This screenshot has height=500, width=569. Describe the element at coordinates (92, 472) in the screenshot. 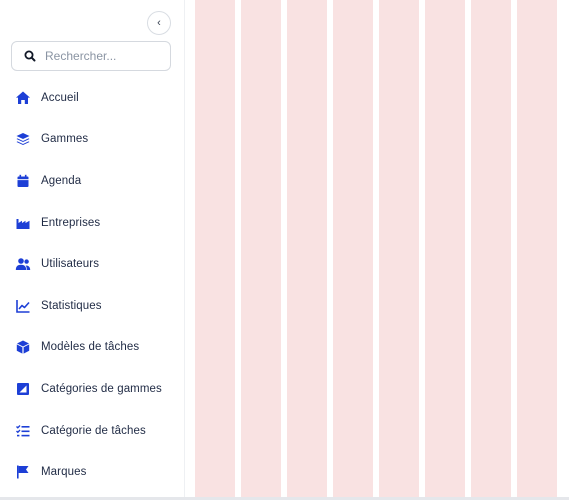

I see `sidebar-item-marques: Marques` at that location.